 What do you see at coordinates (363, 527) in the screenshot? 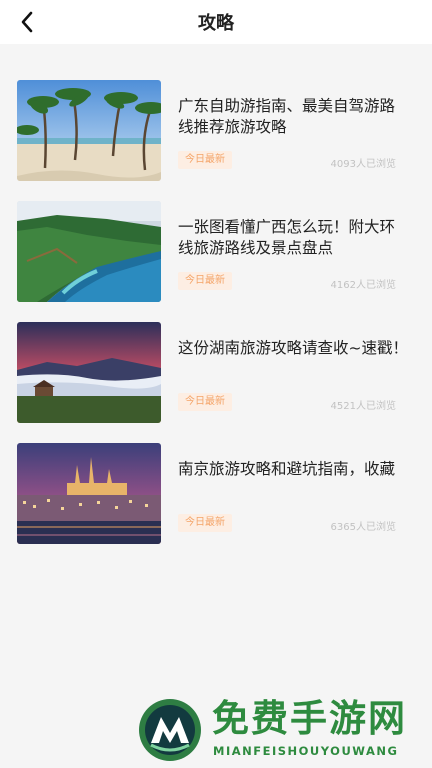
I see `view-count: 6365人已浏览` at bounding box center [363, 527].